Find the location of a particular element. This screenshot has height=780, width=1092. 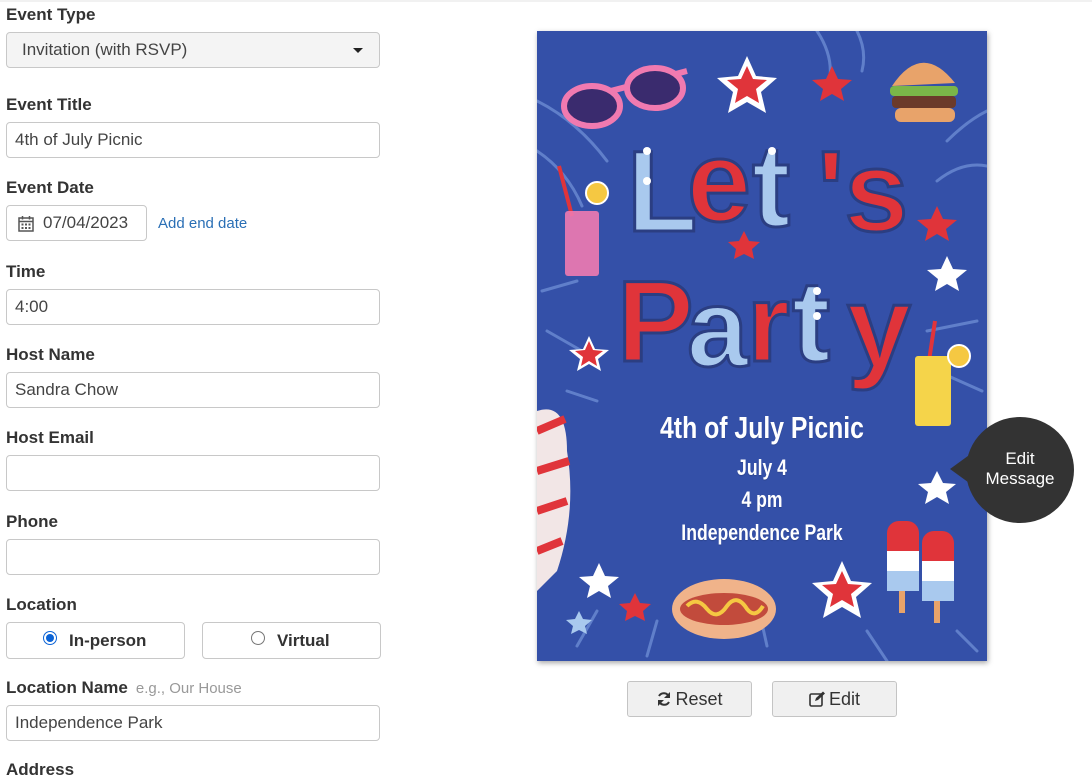

in-person-label: In-person is located at coordinates (108, 640).